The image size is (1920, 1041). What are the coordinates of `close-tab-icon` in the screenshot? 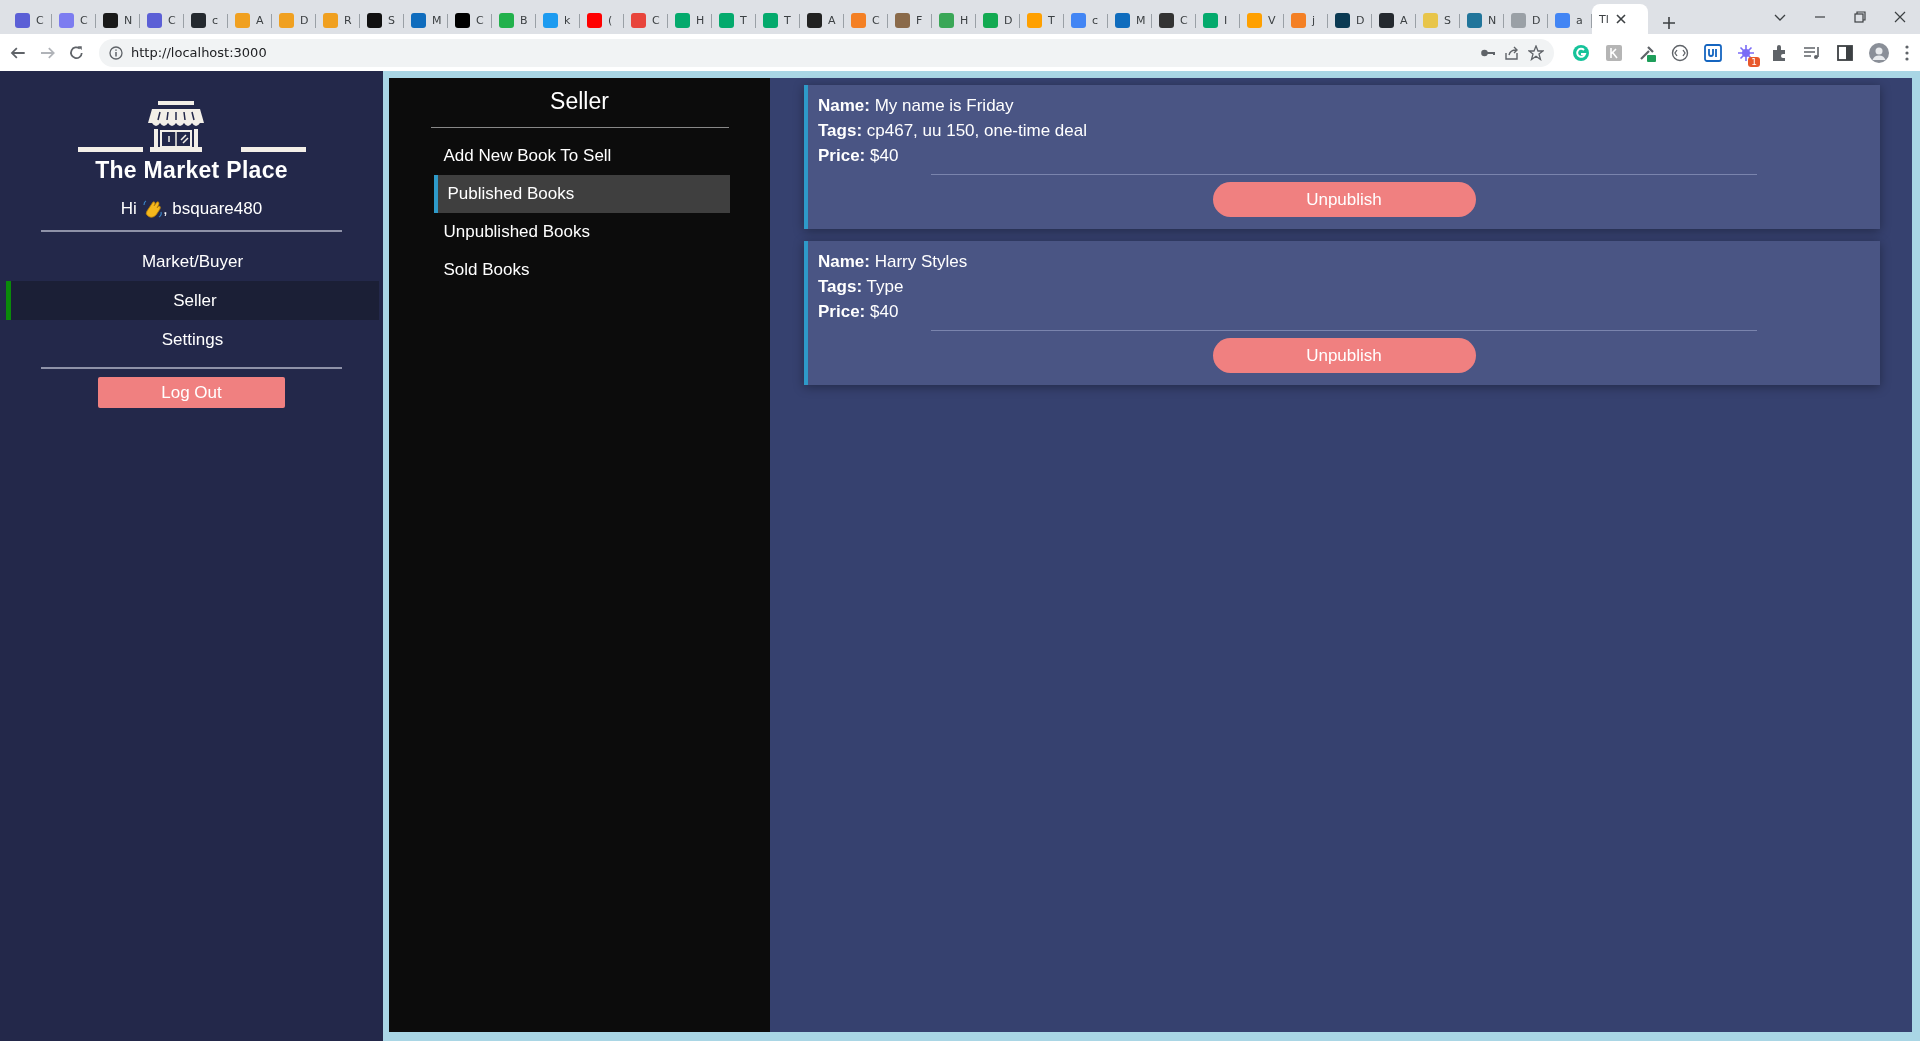 It's located at (1620, 19).